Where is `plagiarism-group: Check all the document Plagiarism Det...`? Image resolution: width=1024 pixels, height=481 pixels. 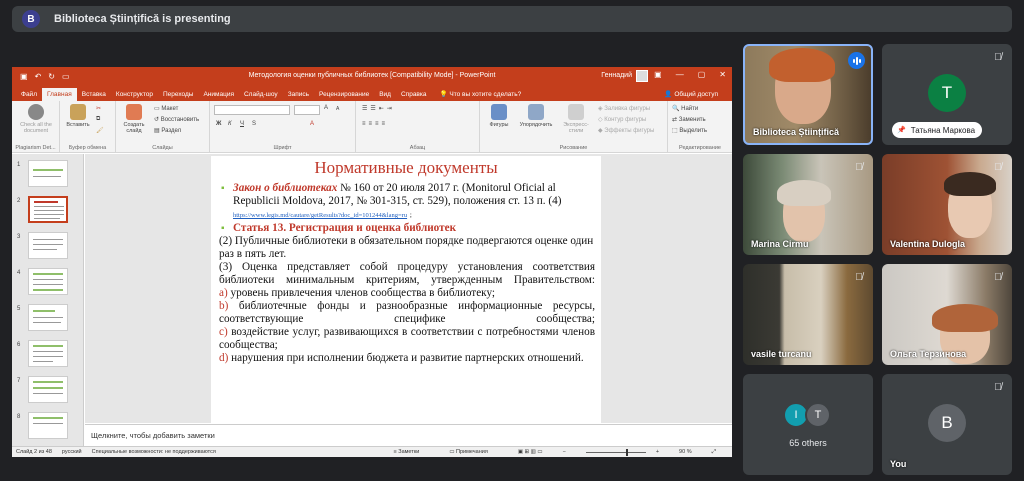
plagiarism-group: Check all the document Plagiarism Det... is located at coordinates (36, 127).